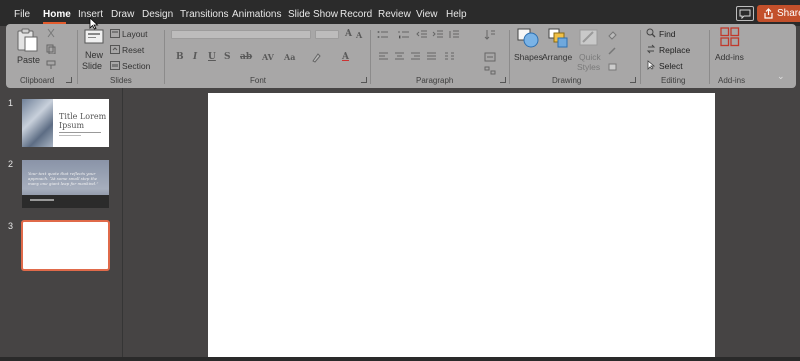  What do you see at coordinates (456, 15) in the screenshot?
I see `tab-help: Help` at bounding box center [456, 15].